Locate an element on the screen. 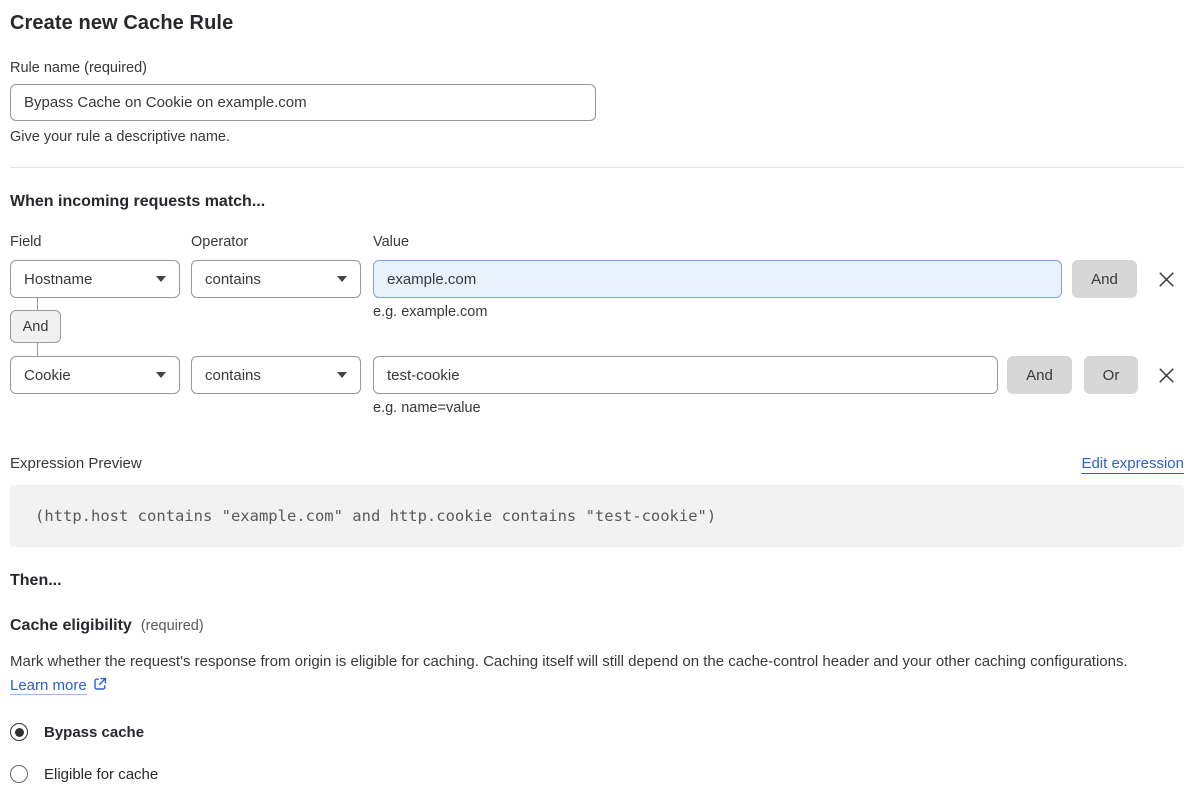 The image size is (1200, 793). condition-row-1: Hostname contains And e.g. example.com is located at coordinates (597, 290).